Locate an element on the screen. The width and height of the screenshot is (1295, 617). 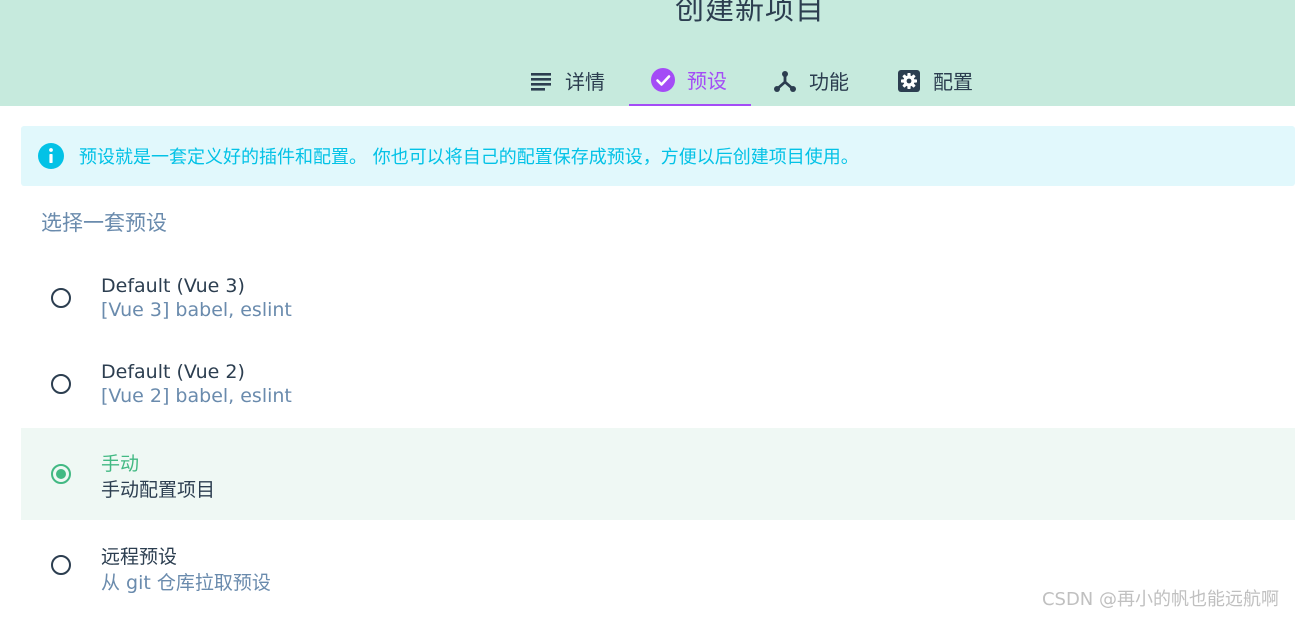
tab-details-label: 详情 is located at coordinates (585, 82).